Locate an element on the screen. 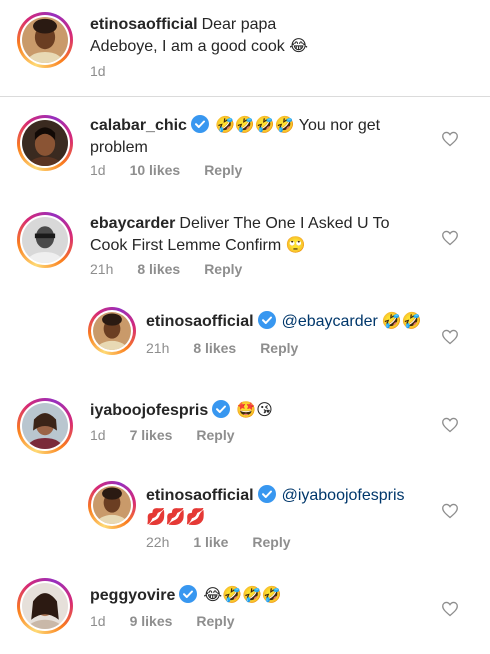 The height and width of the screenshot is (654, 490). comment-body: etinosaofficial @iyaboojofespris 💋💋💋 is located at coordinates (291, 507).